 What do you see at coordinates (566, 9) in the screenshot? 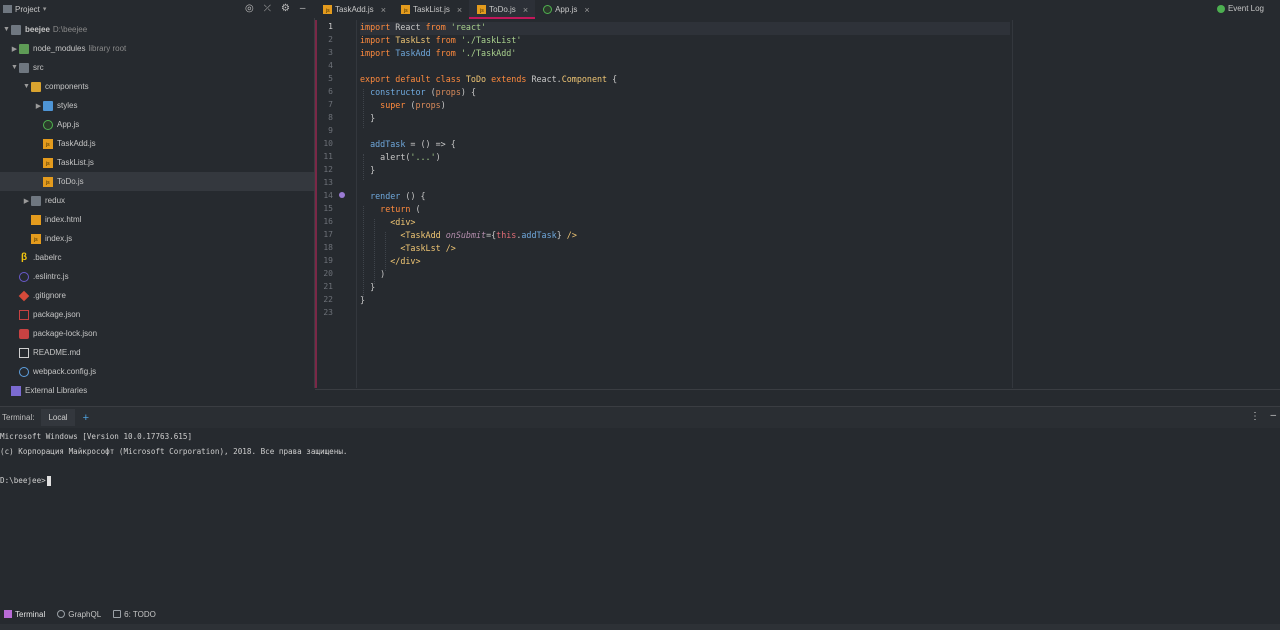
I see `editor-tab: App.js ×` at bounding box center [566, 9].